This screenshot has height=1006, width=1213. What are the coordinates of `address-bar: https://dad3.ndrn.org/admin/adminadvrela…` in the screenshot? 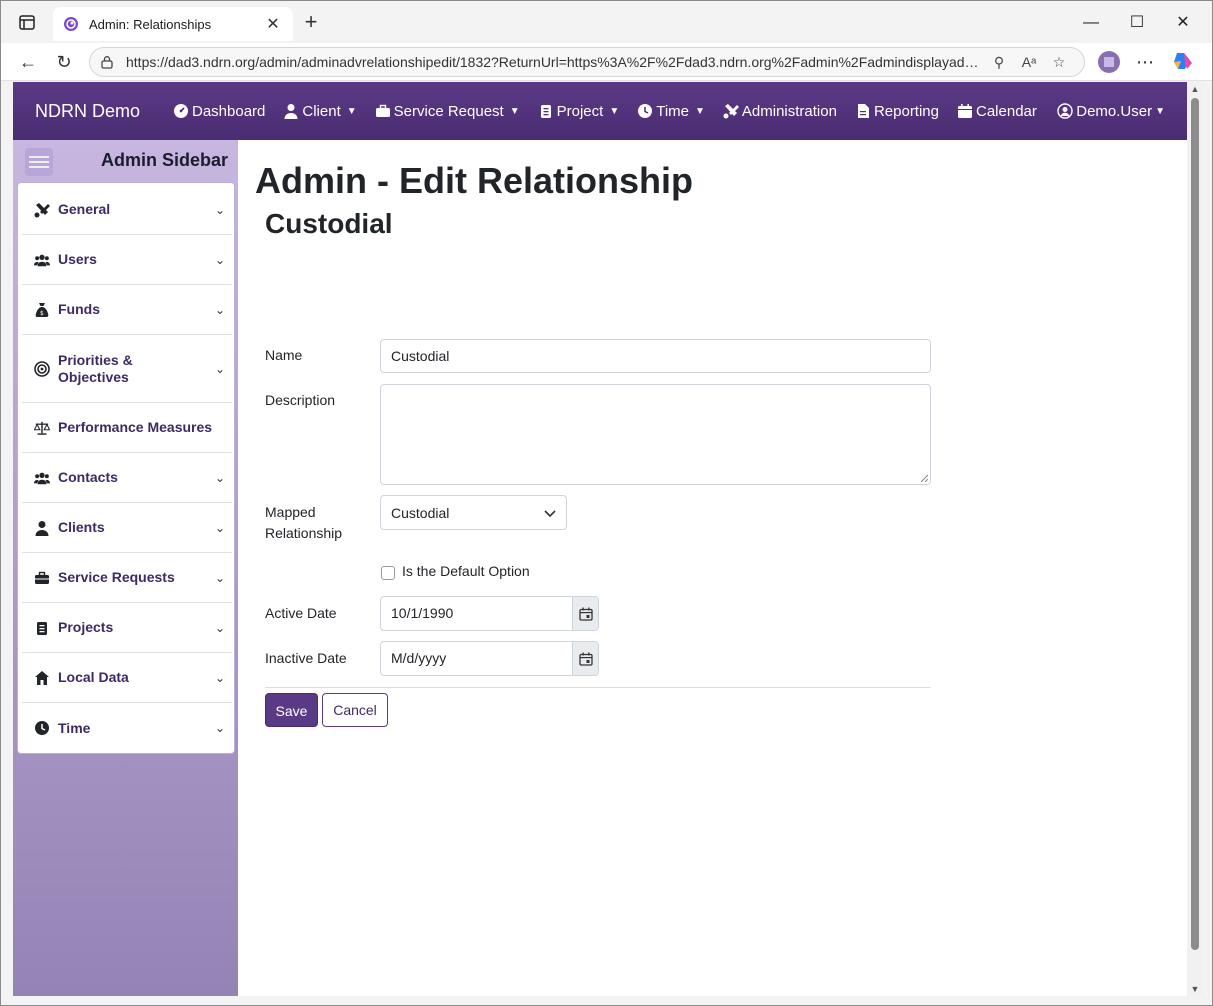 It's located at (587, 62).